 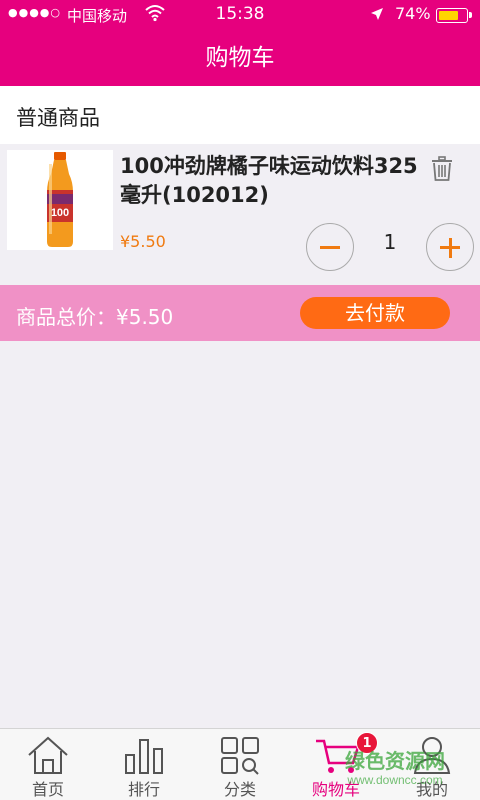 What do you see at coordinates (143, 241) in the screenshot?
I see `product-price: ¥5.50` at bounding box center [143, 241].